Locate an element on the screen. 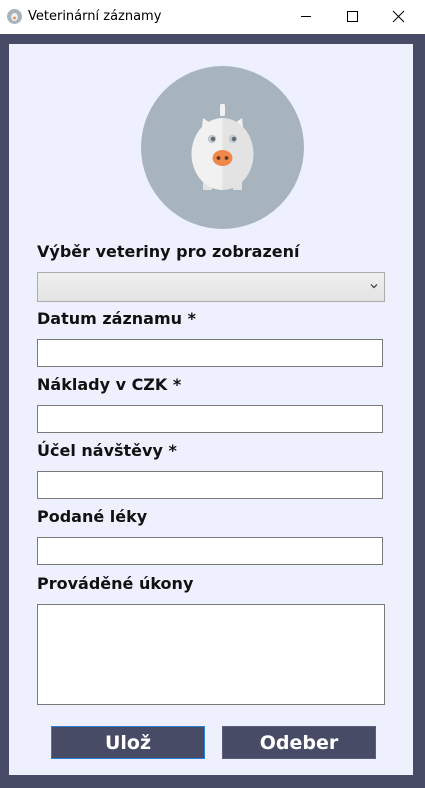 The width and height of the screenshot is (425, 788). remove-button: Odeber is located at coordinates (299, 742).